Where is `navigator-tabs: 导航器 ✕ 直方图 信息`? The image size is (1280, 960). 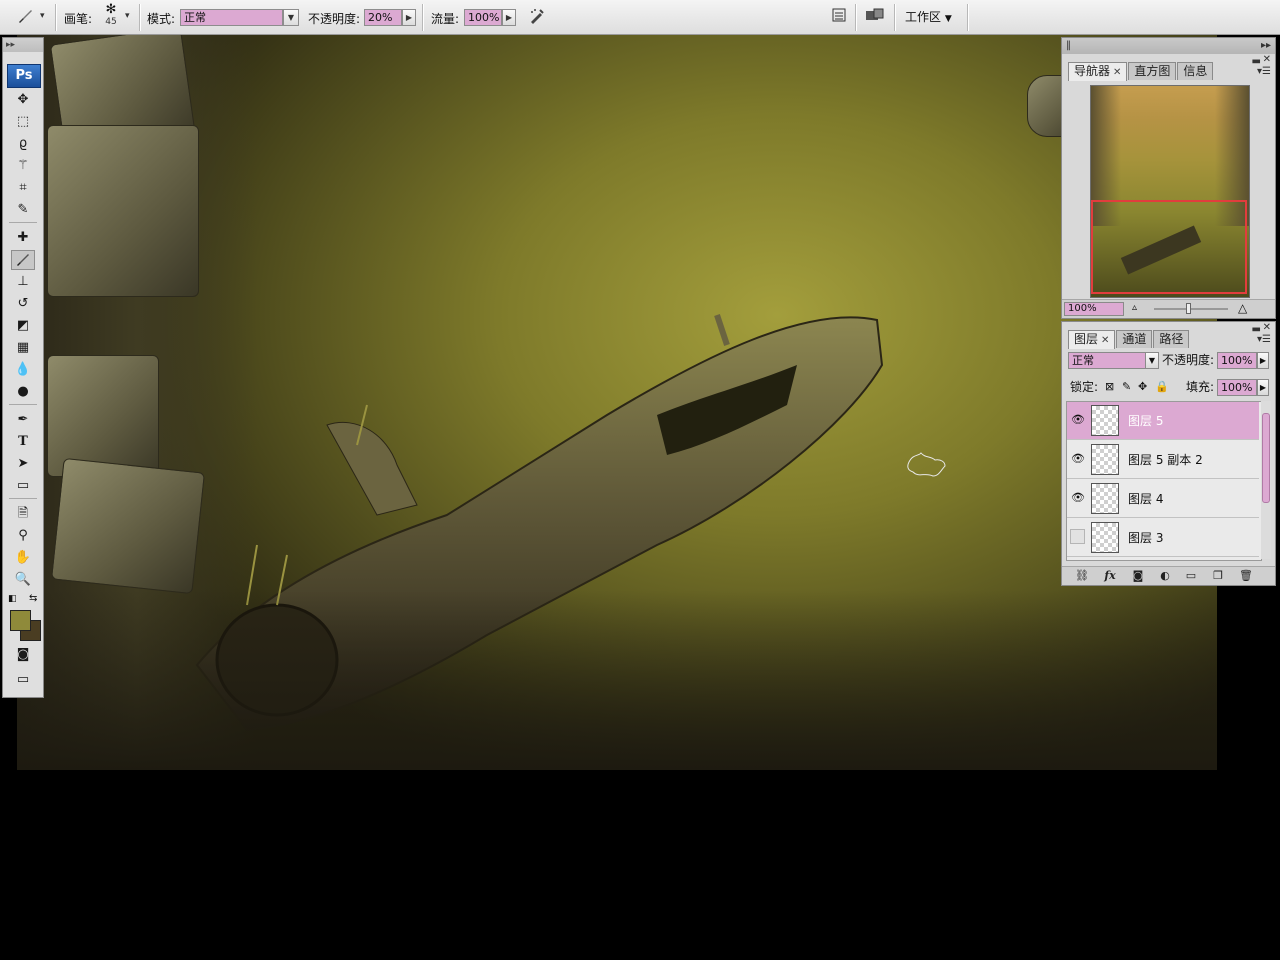 navigator-tabs: 导航器 ✕ 直方图 信息 is located at coordinates (1141, 71).